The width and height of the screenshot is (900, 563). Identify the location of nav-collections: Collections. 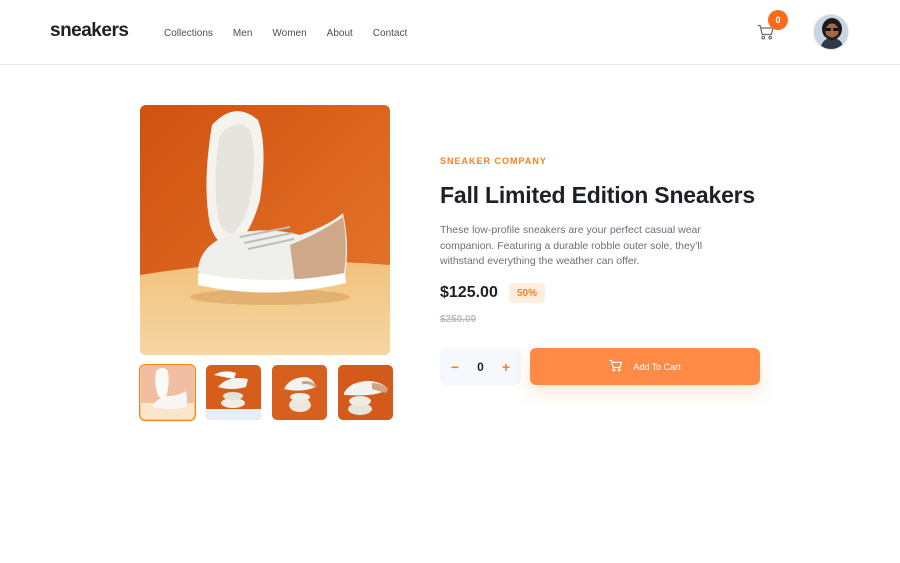
(188, 33).